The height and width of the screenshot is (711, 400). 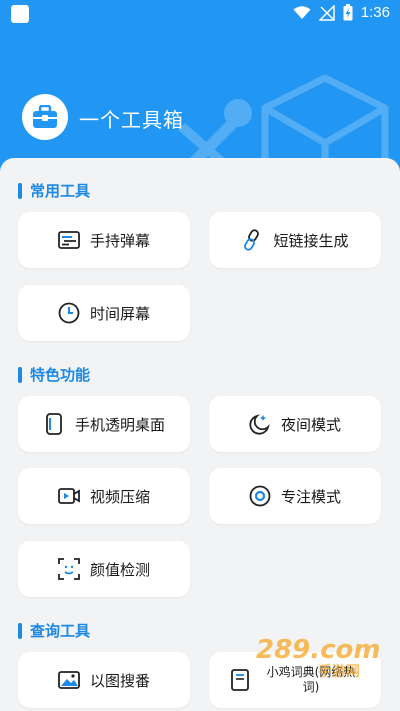 I want to click on tool-video-compress: 视频压缩, so click(x=104, y=496).